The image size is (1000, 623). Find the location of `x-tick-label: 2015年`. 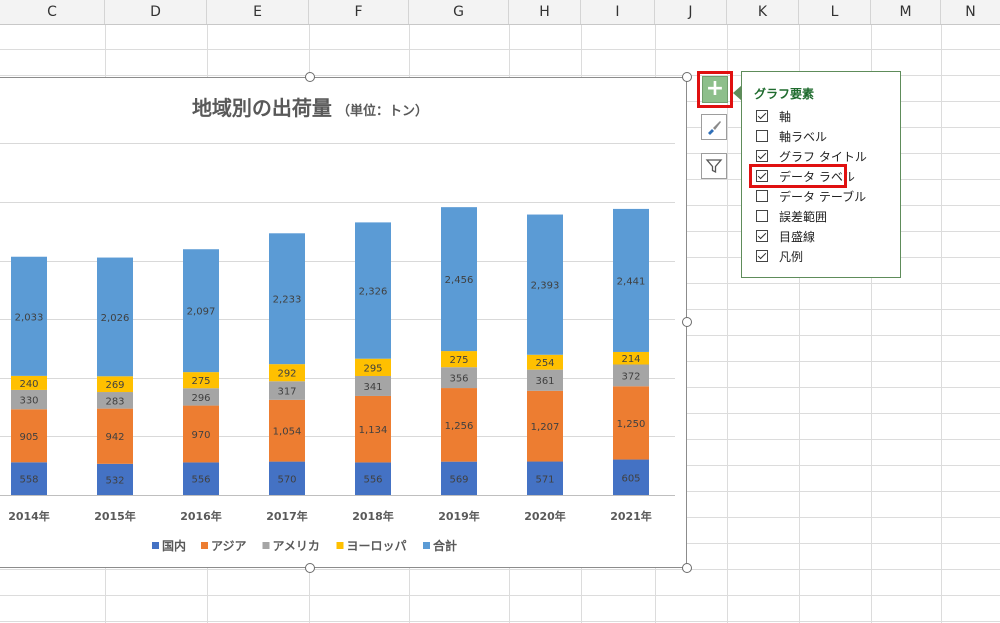

x-tick-label: 2015年 is located at coordinates (115, 516).